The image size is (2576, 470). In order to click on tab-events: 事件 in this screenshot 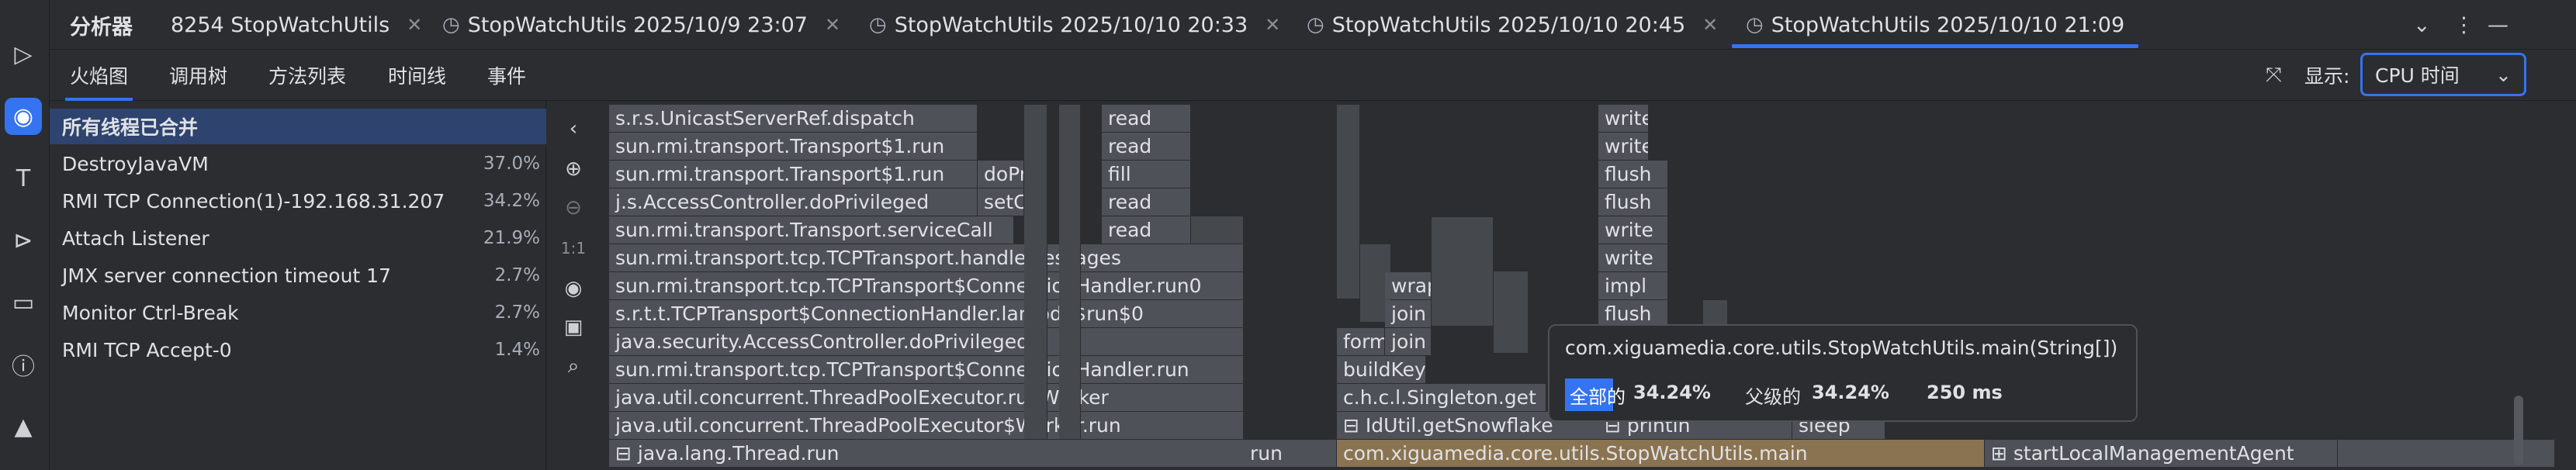, I will do `click(506, 75)`.